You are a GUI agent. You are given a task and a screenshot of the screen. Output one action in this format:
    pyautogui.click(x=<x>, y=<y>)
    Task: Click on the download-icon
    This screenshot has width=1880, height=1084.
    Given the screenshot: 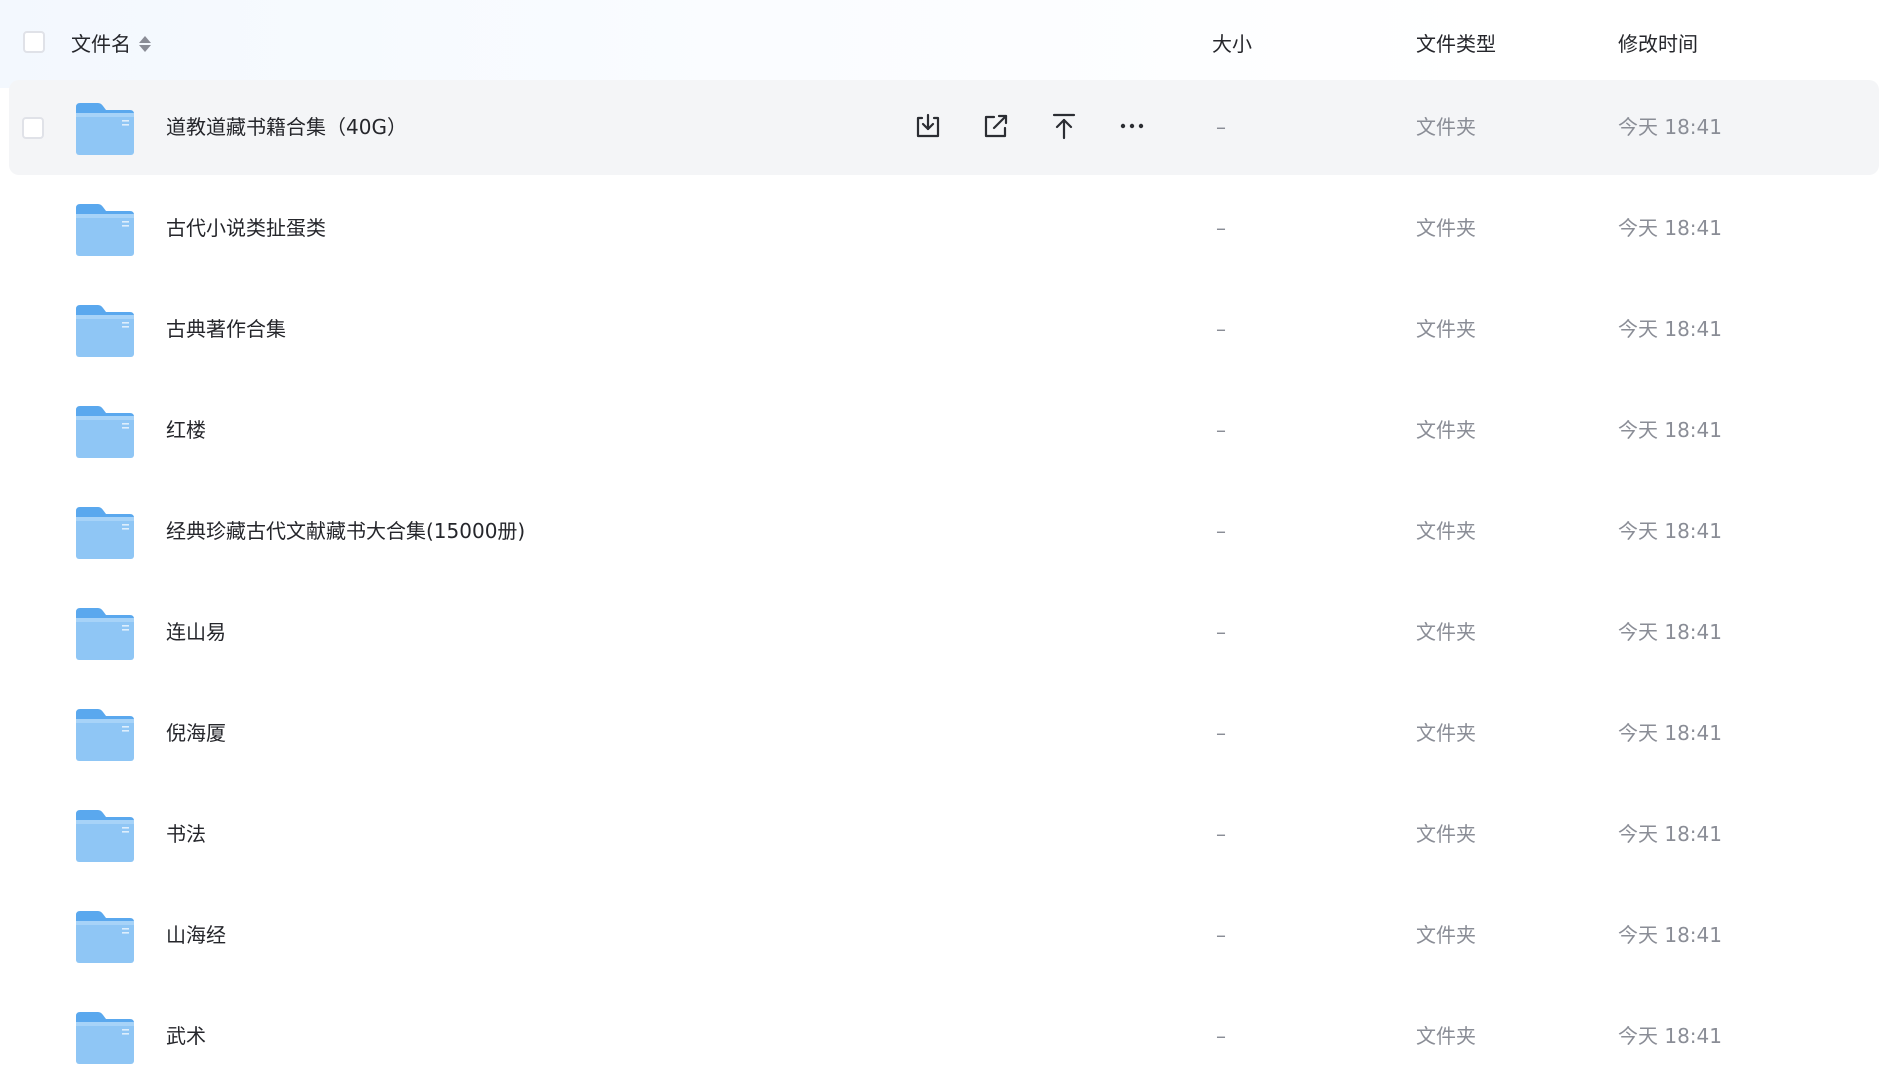 What is the action you would take?
    pyautogui.click(x=928, y=125)
    